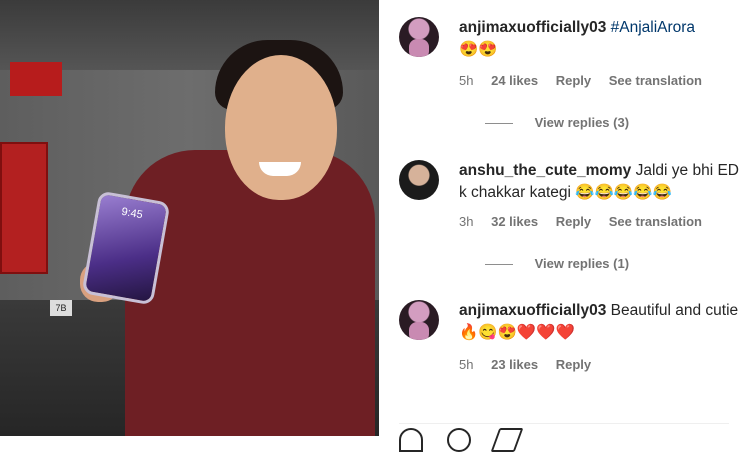  I want to click on comment-time: 3h, so click(466, 221).